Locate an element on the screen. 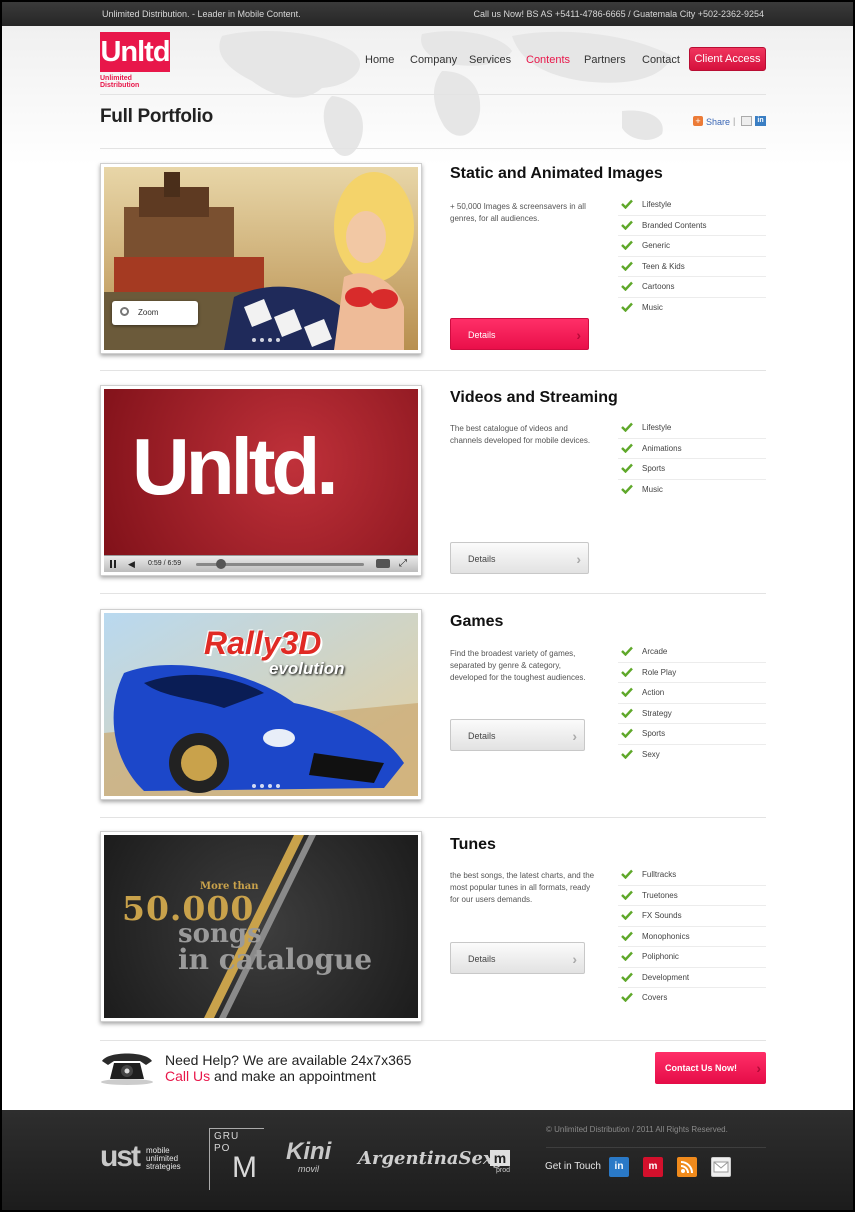 The image size is (855, 1212). telephone-icon is located at coordinates (127, 1069).